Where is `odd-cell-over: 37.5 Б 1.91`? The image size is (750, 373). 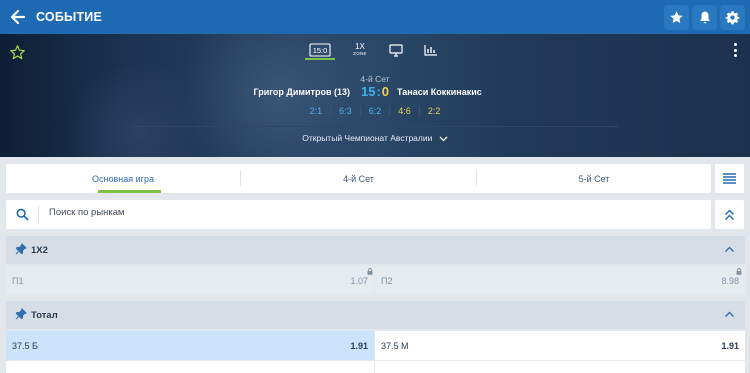 odd-cell-over: 37.5 Б 1.91 is located at coordinates (190, 345).